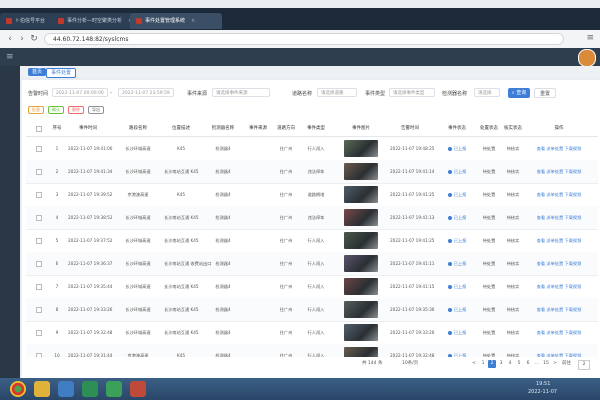  I want to click on column-header: 操作, so click(559, 128).